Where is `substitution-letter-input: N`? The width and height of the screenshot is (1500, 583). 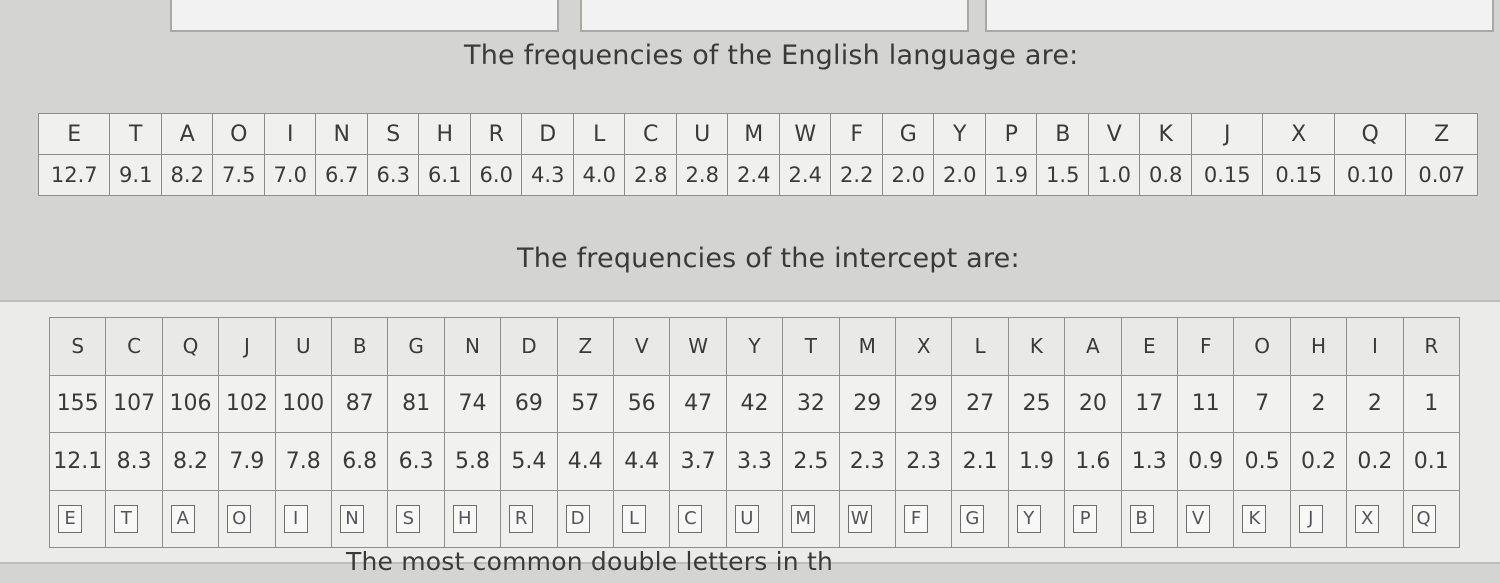 substitution-letter-input: N is located at coordinates (352, 518).